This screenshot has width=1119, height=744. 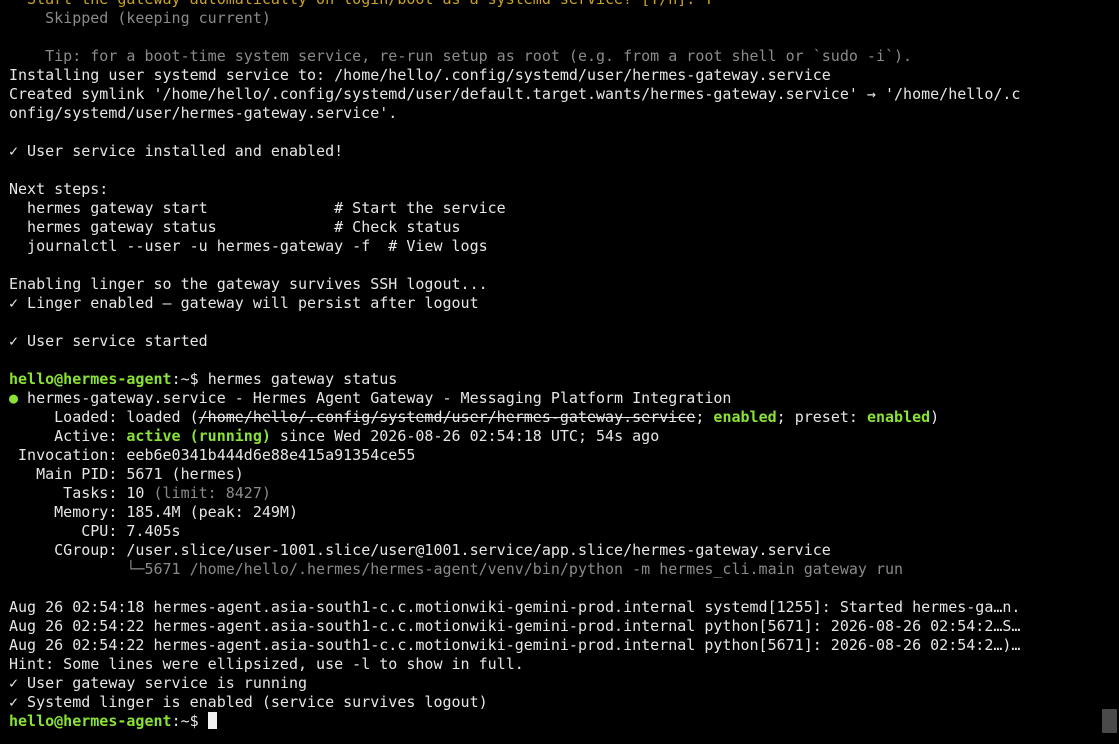 What do you see at coordinates (68, 436) in the screenshot?
I see `active-label: Active:` at bounding box center [68, 436].